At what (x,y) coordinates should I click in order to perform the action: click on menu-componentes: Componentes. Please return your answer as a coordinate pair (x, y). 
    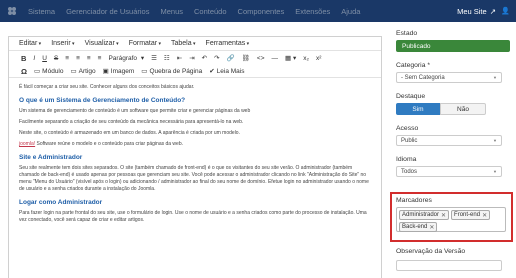
    Looking at the image, I should click on (261, 11).